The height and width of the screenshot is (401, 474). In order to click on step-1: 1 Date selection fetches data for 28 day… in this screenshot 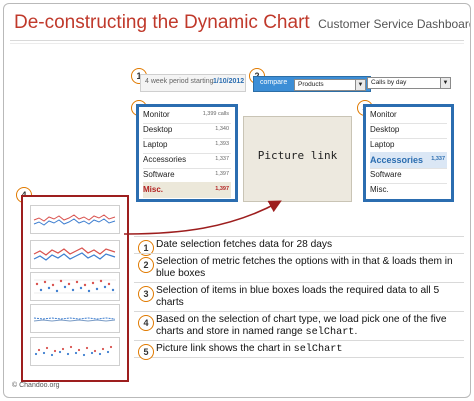, I will do `click(299, 246)`.